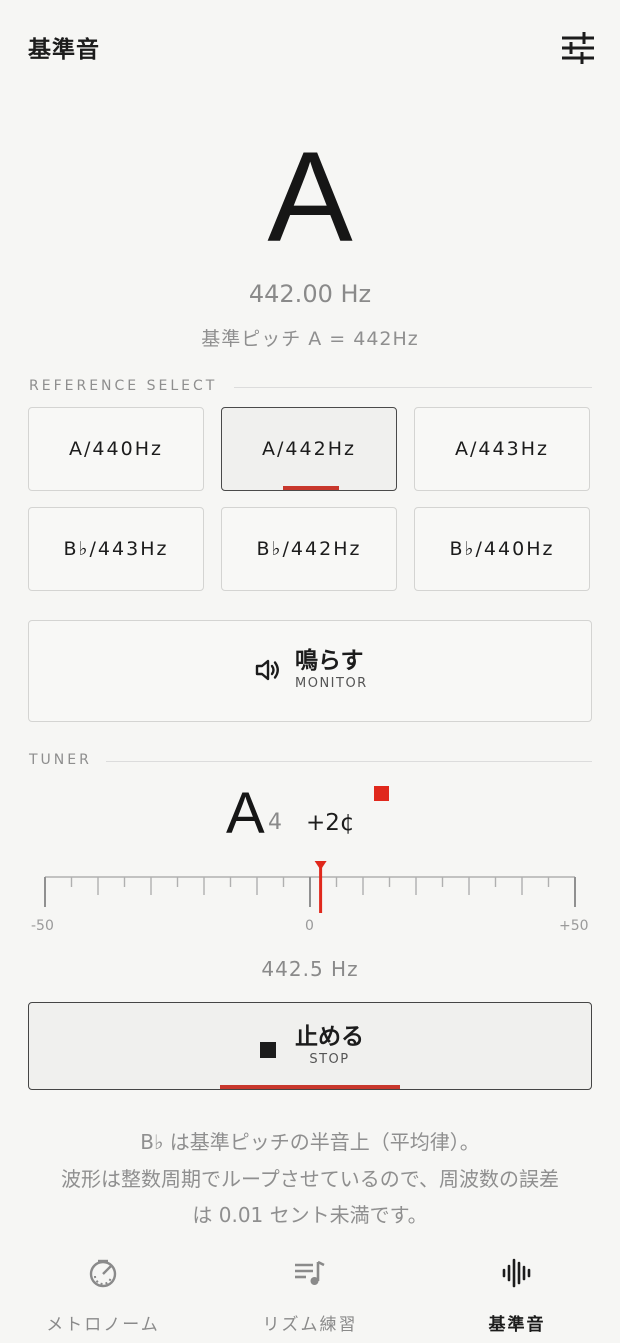 The width and height of the screenshot is (620, 1343). I want to click on ref-option-bflat-442: B♭/442Hz, so click(309, 549).